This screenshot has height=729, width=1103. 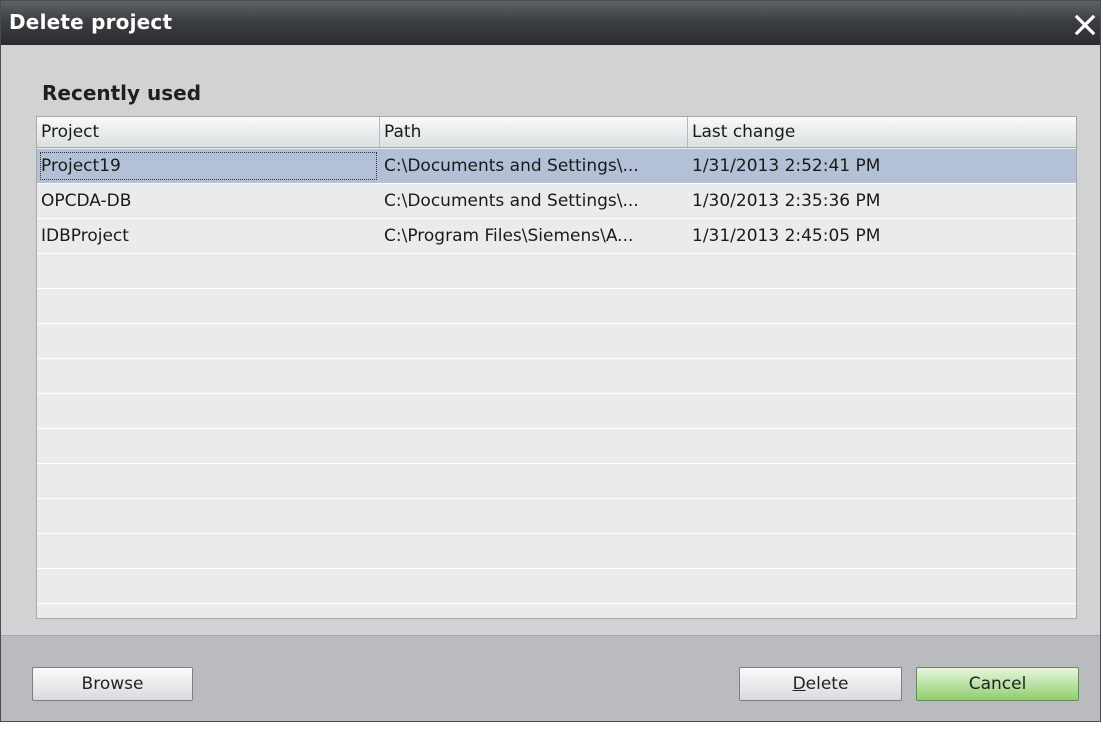 I want to click on last-change-cell: 1/30/2013 2:35:36 PM, so click(x=786, y=201).